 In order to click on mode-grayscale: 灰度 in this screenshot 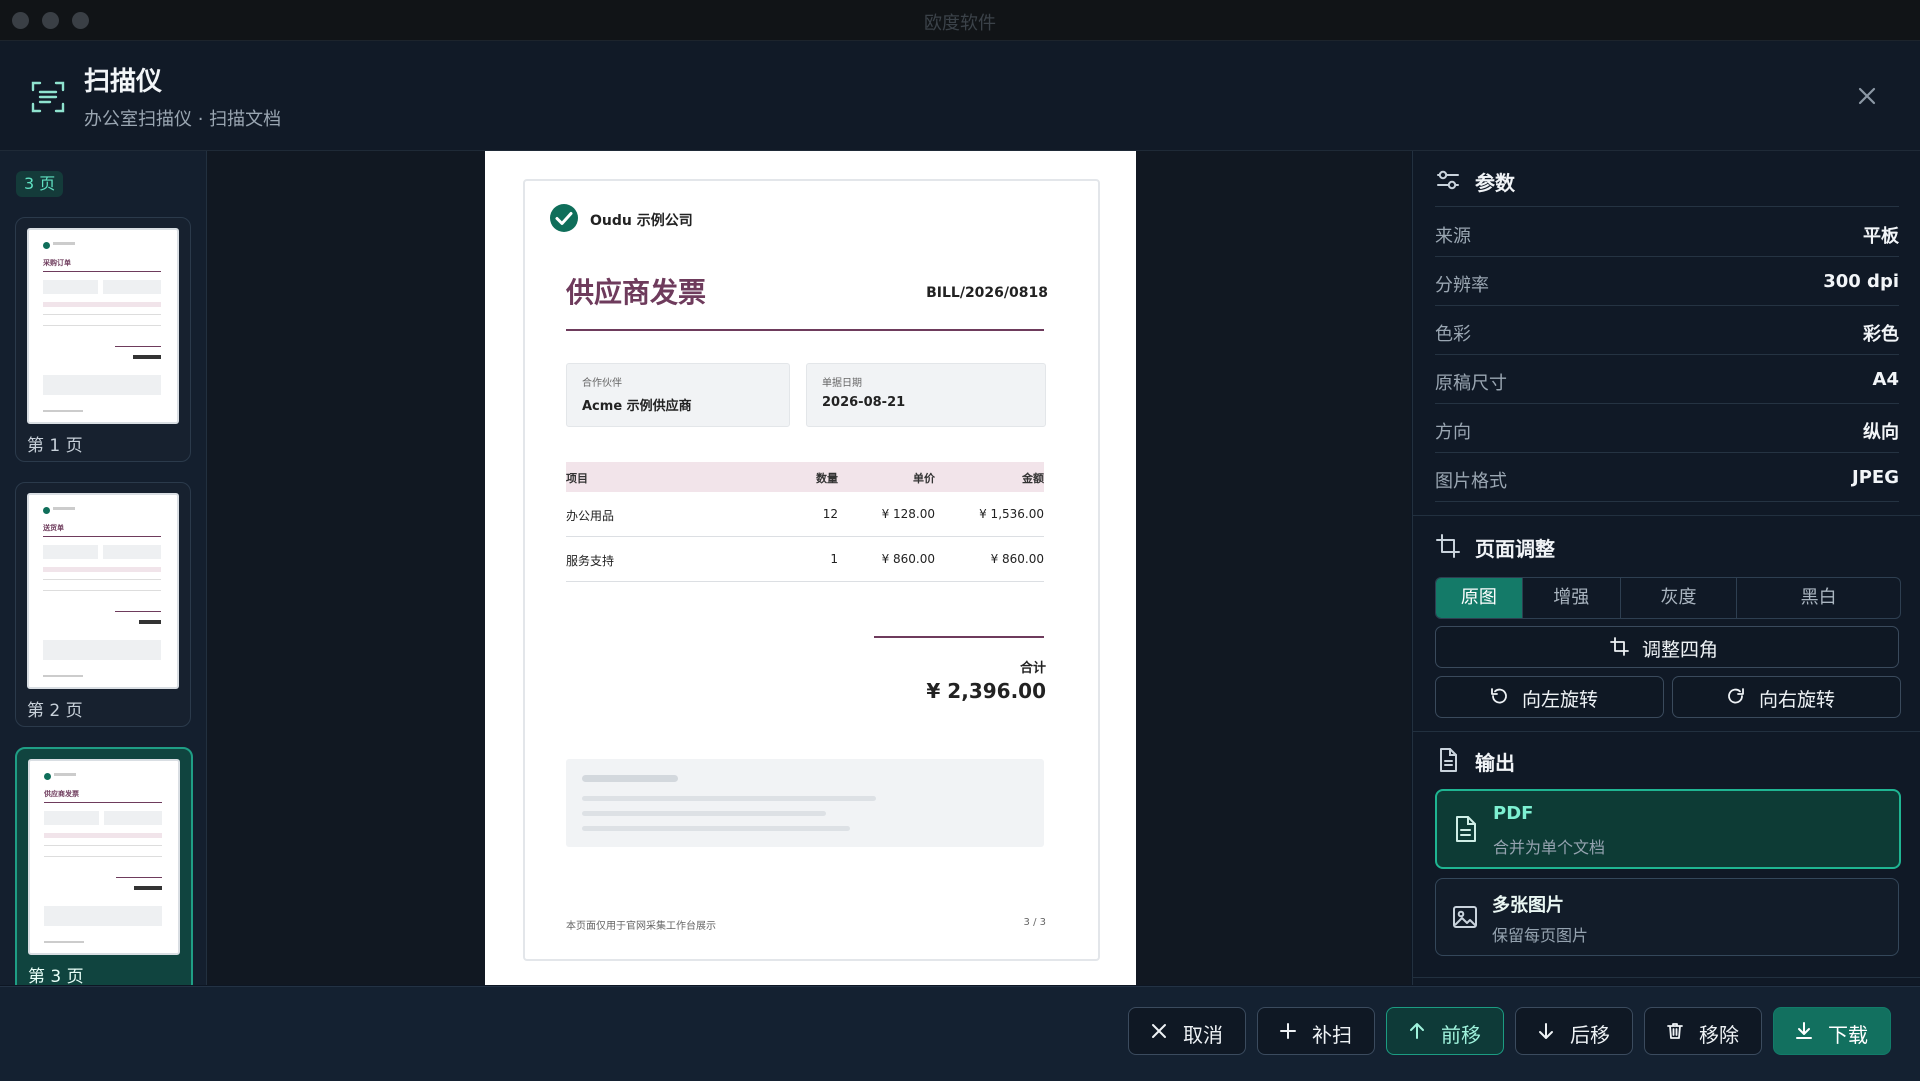, I will do `click(1679, 598)`.